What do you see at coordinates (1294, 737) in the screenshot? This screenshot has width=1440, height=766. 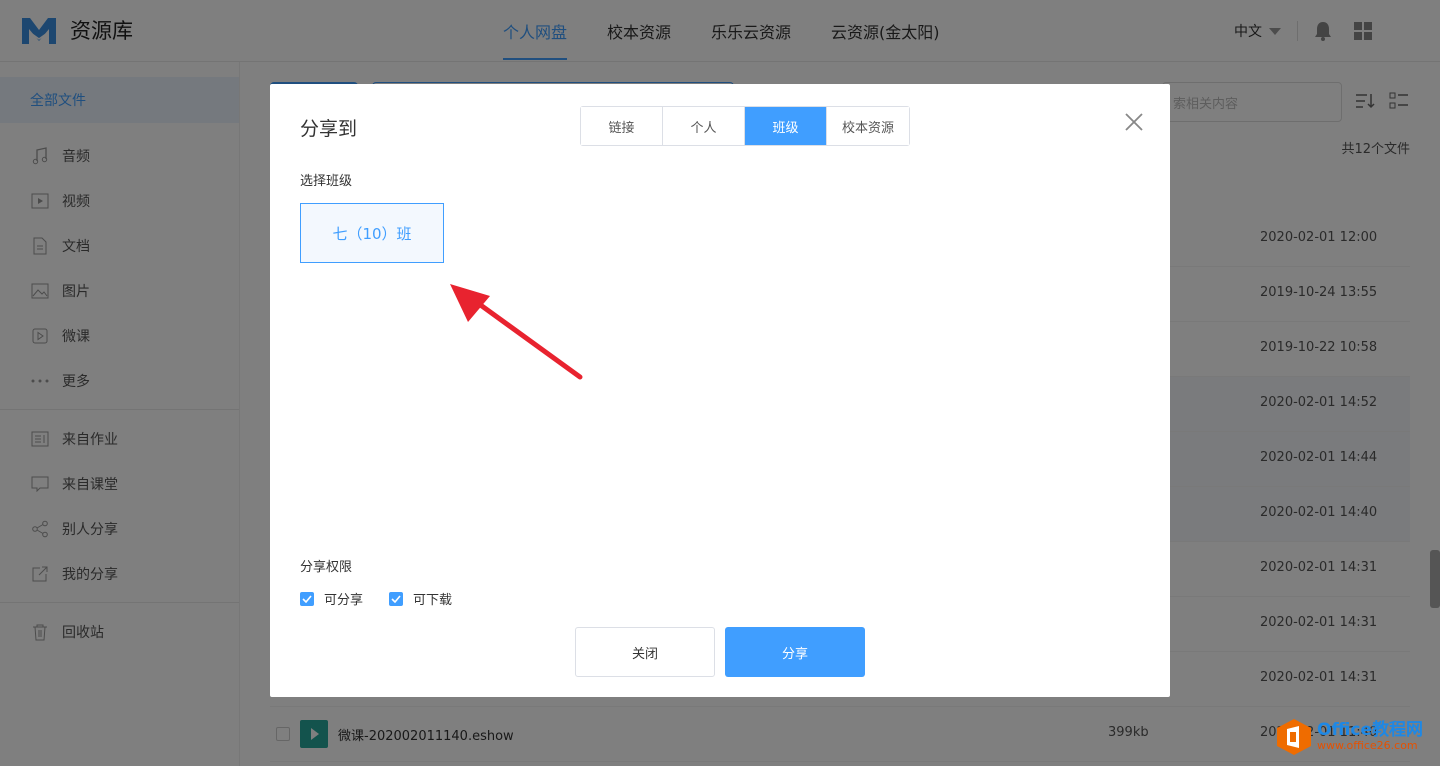 I see `office-logo-icon` at bounding box center [1294, 737].